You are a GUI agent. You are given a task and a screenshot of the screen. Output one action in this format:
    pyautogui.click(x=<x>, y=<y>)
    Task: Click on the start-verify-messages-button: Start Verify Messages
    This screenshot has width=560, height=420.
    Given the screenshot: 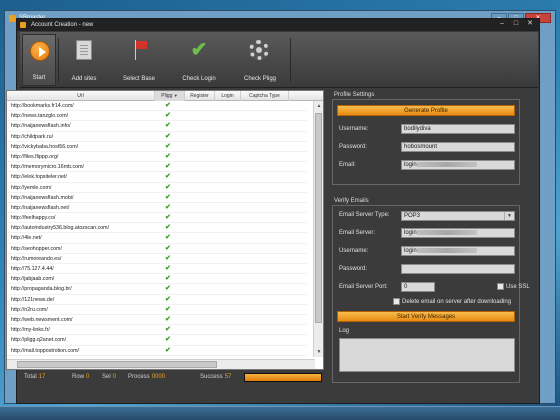 What is the action you would take?
    pyautogui.click(x=426, y=316)
    